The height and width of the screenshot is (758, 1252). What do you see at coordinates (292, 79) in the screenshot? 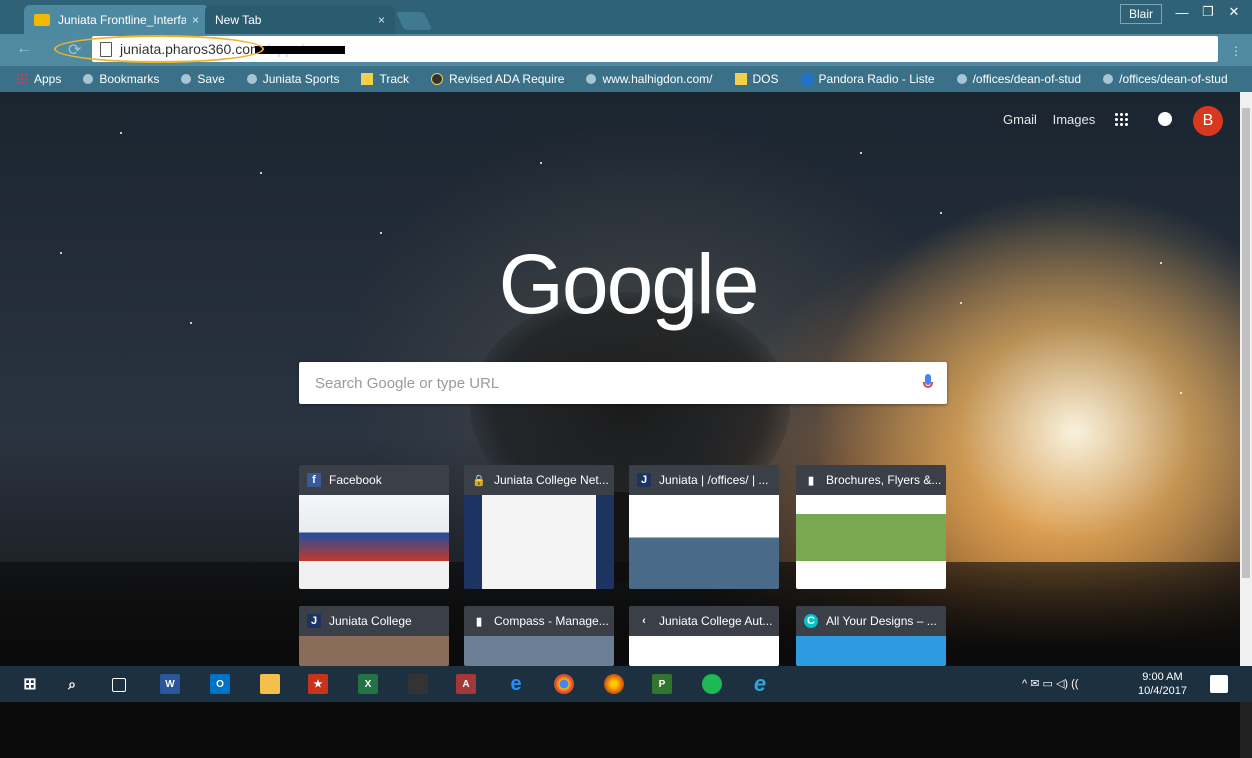
I see `bookmark-juniata-sports: Juniata Sports` at bounding box center [292, 79].